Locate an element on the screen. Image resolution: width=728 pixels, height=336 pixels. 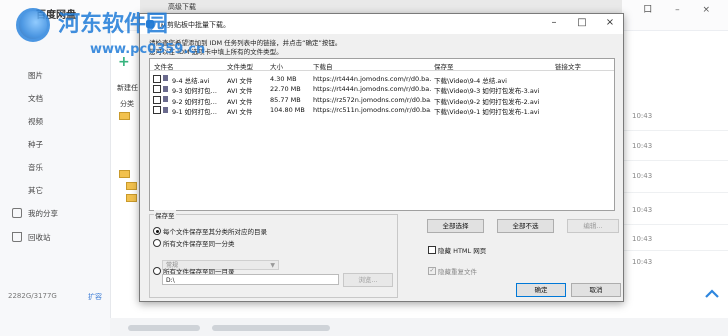
sidebar-item-images: 图片 is located at coordinates (35, 75).